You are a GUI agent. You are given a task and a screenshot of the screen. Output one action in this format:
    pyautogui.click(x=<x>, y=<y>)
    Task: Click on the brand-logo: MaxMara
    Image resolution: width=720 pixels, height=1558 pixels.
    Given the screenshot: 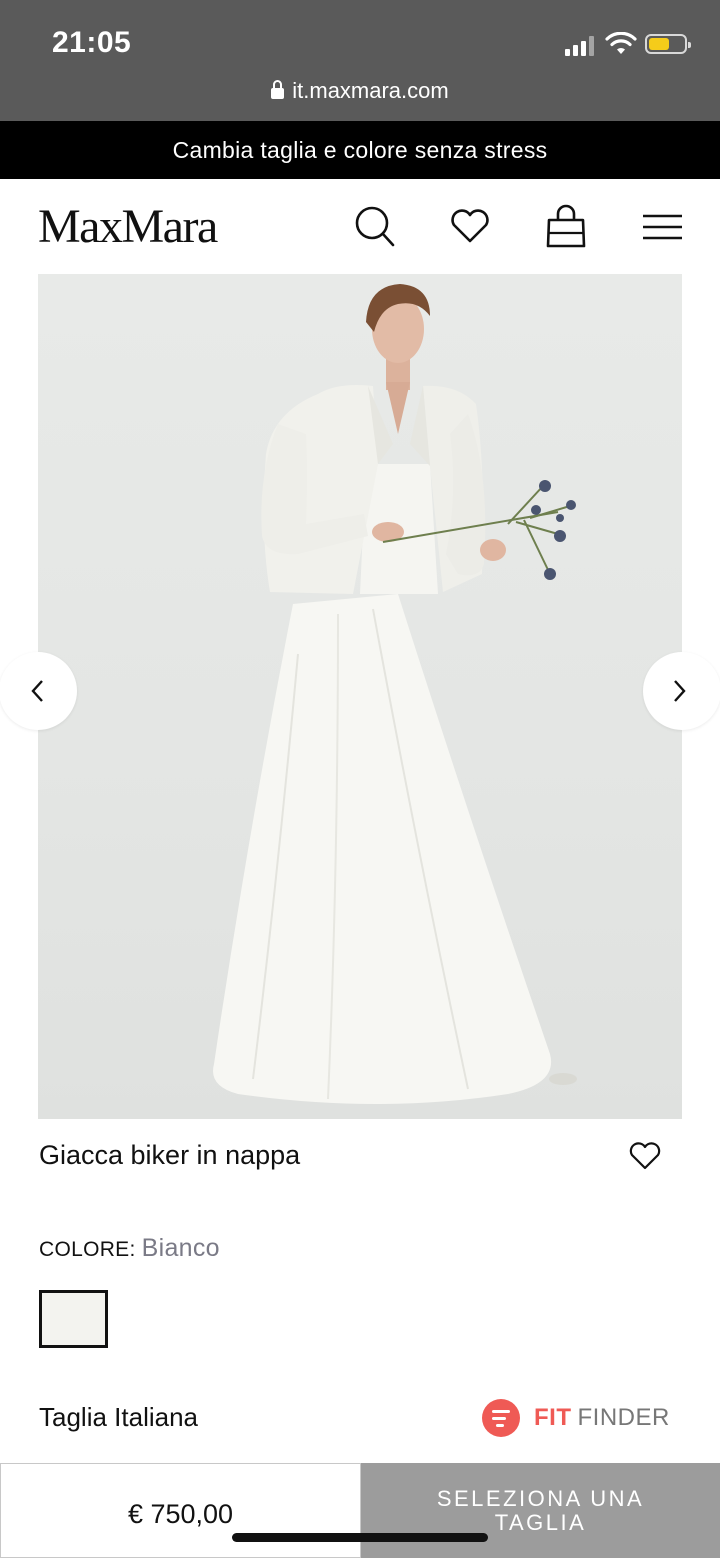 What is the action you would take?
    pyautogui.click(x=128, y=226)
    